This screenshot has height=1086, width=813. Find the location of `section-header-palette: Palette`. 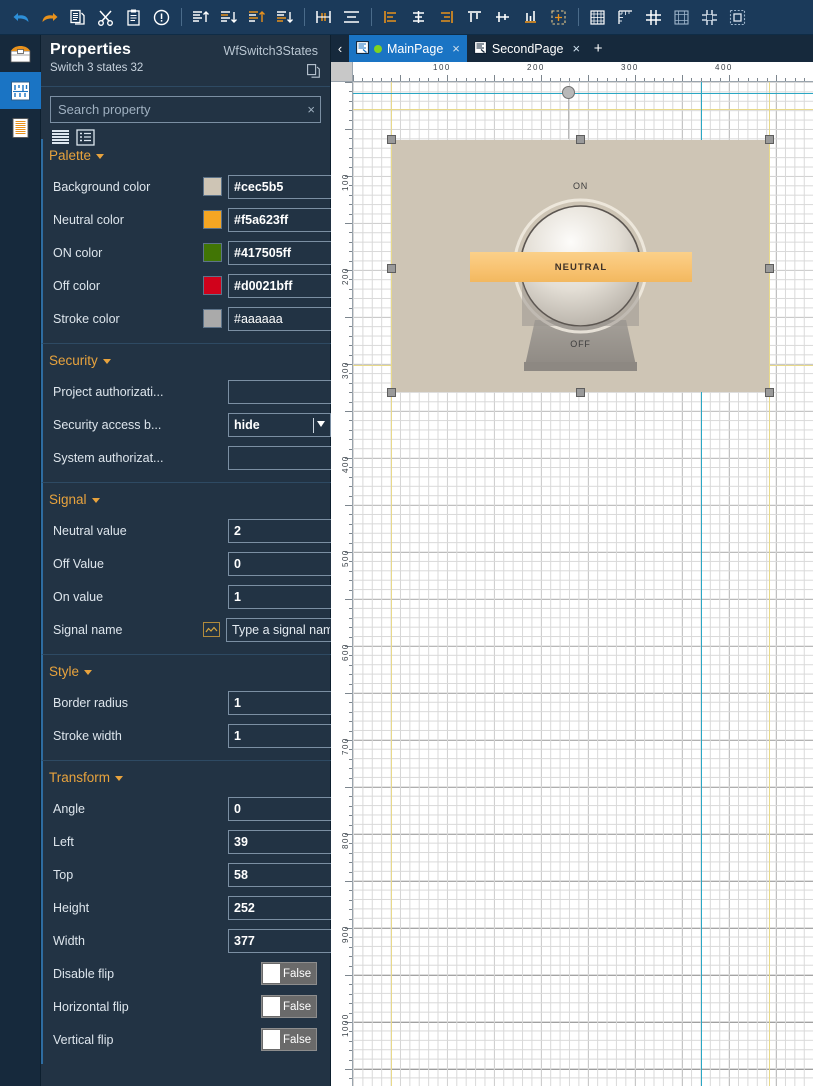

section-header-palette: Palette is located at coordinates (187, 154).